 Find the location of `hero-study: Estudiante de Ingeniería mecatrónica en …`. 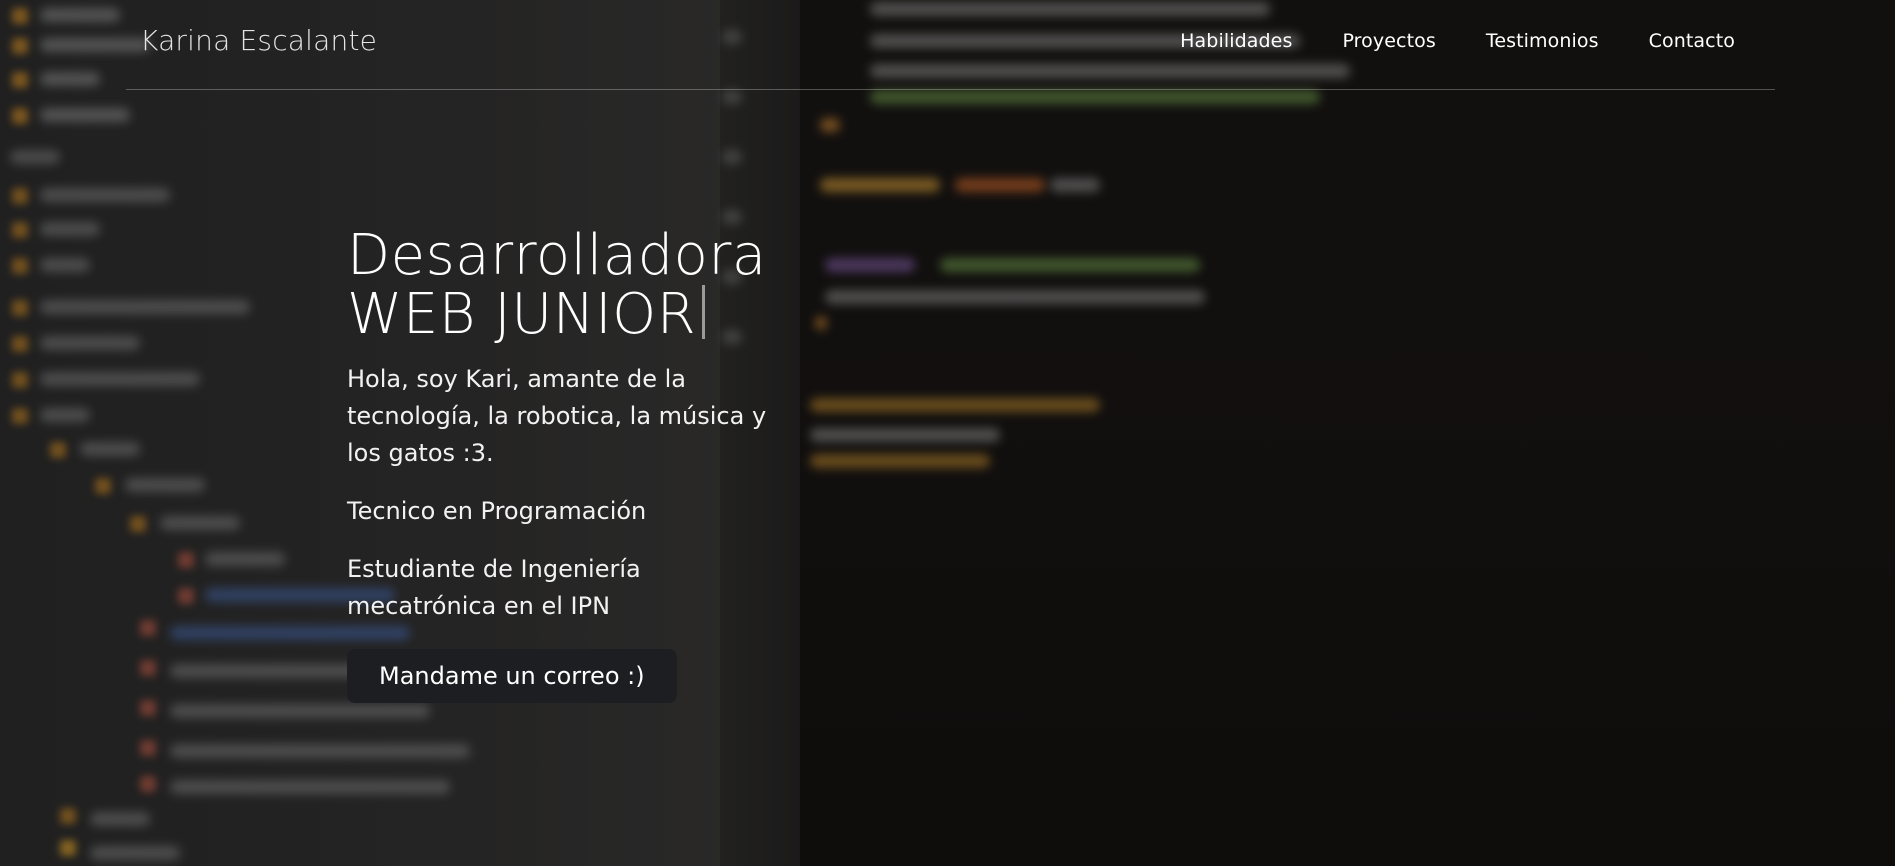

hero-study: Estudiante de Ingeniería mecatrónica en … is located at coordinates (494, 587).